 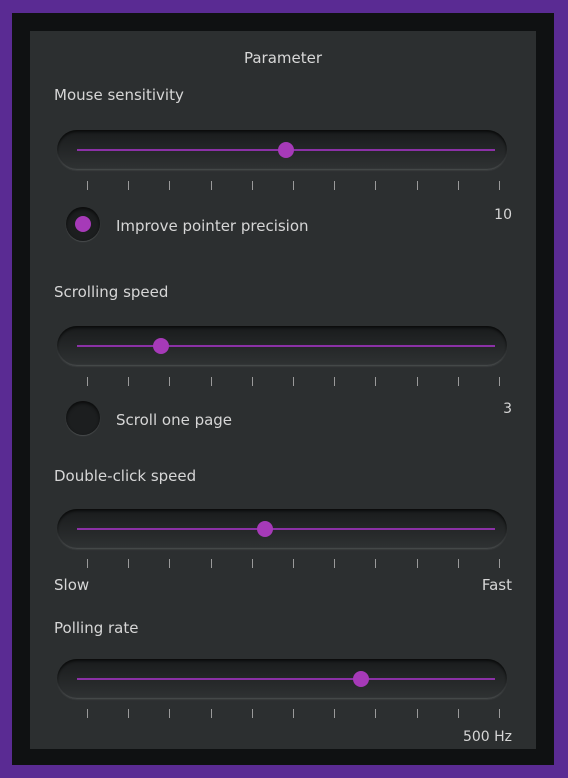 I want to click on panel-title: Parameter, so click(x=283, y=58).